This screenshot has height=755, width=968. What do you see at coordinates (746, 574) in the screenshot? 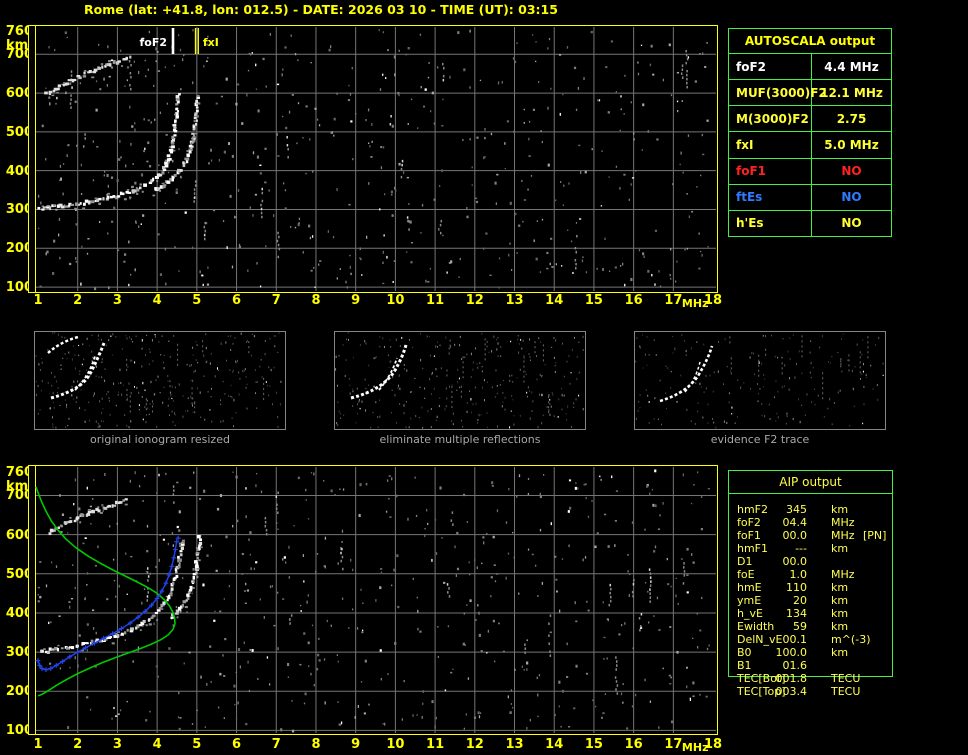
I see `aip-row-label: foE` at bounding box center [746, 574].